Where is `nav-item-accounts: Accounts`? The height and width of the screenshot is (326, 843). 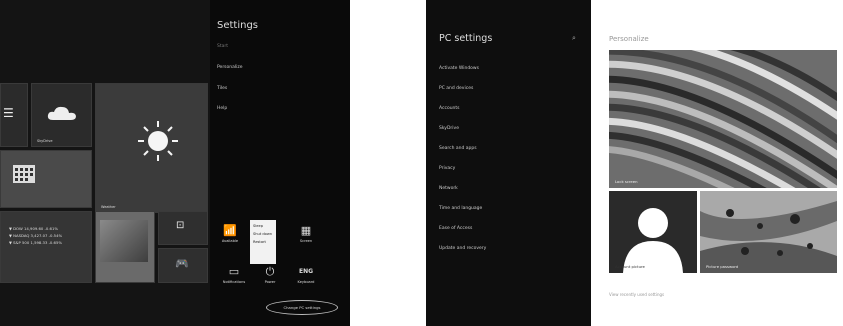
nav-item-accounts: Accounts is located at coordinates (449, 108).